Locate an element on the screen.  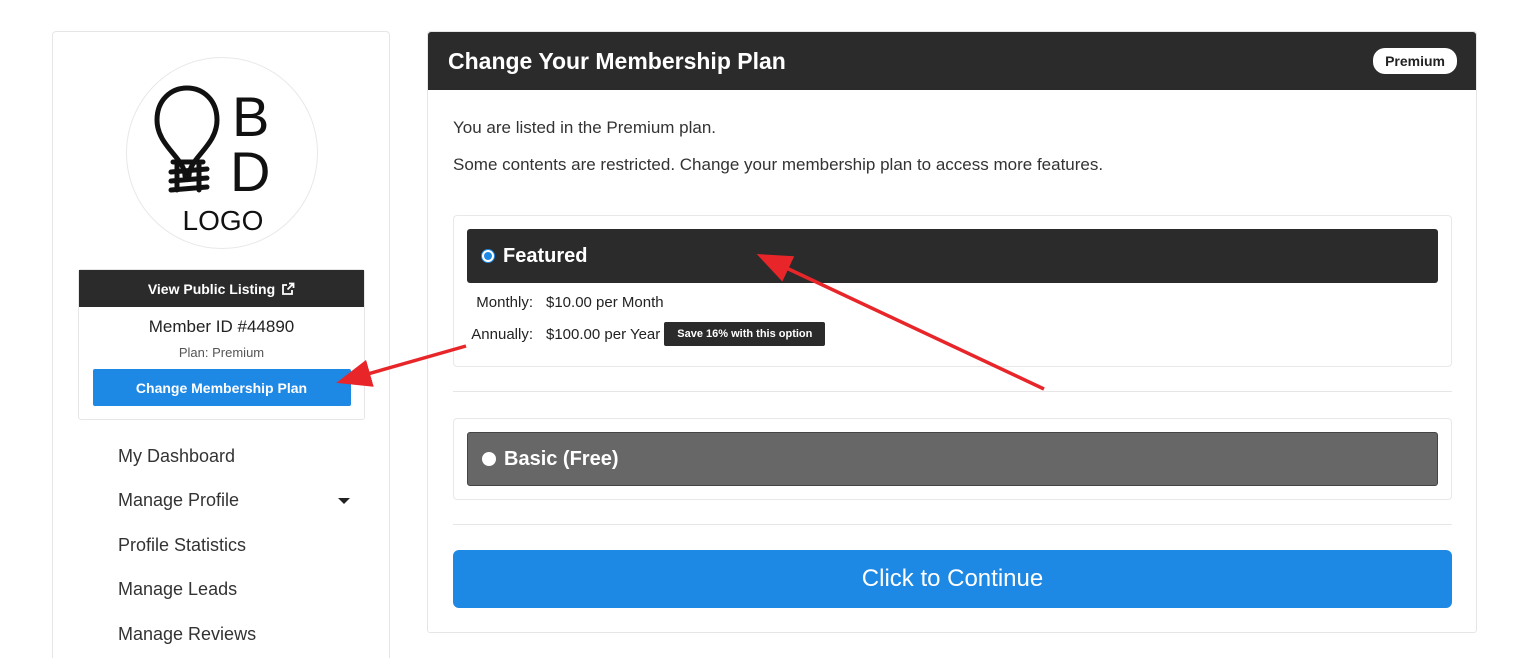
caret-down-icon is located at coordinates (344, 500).